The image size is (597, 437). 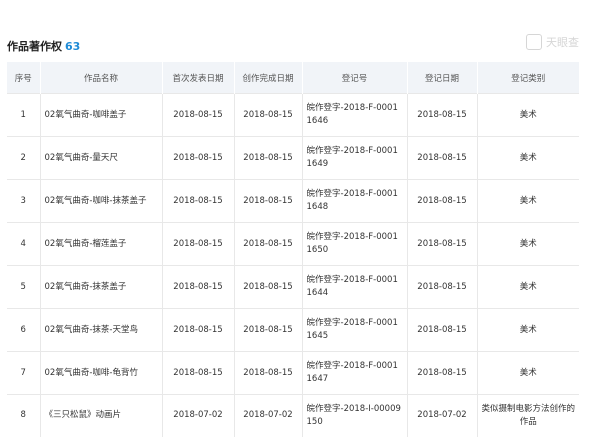 What do you see at coordinates (101, 415) in the screenshot?
I see `cell-work-name: 《三只松鼠》动画片` at bounding box center [101, 415].